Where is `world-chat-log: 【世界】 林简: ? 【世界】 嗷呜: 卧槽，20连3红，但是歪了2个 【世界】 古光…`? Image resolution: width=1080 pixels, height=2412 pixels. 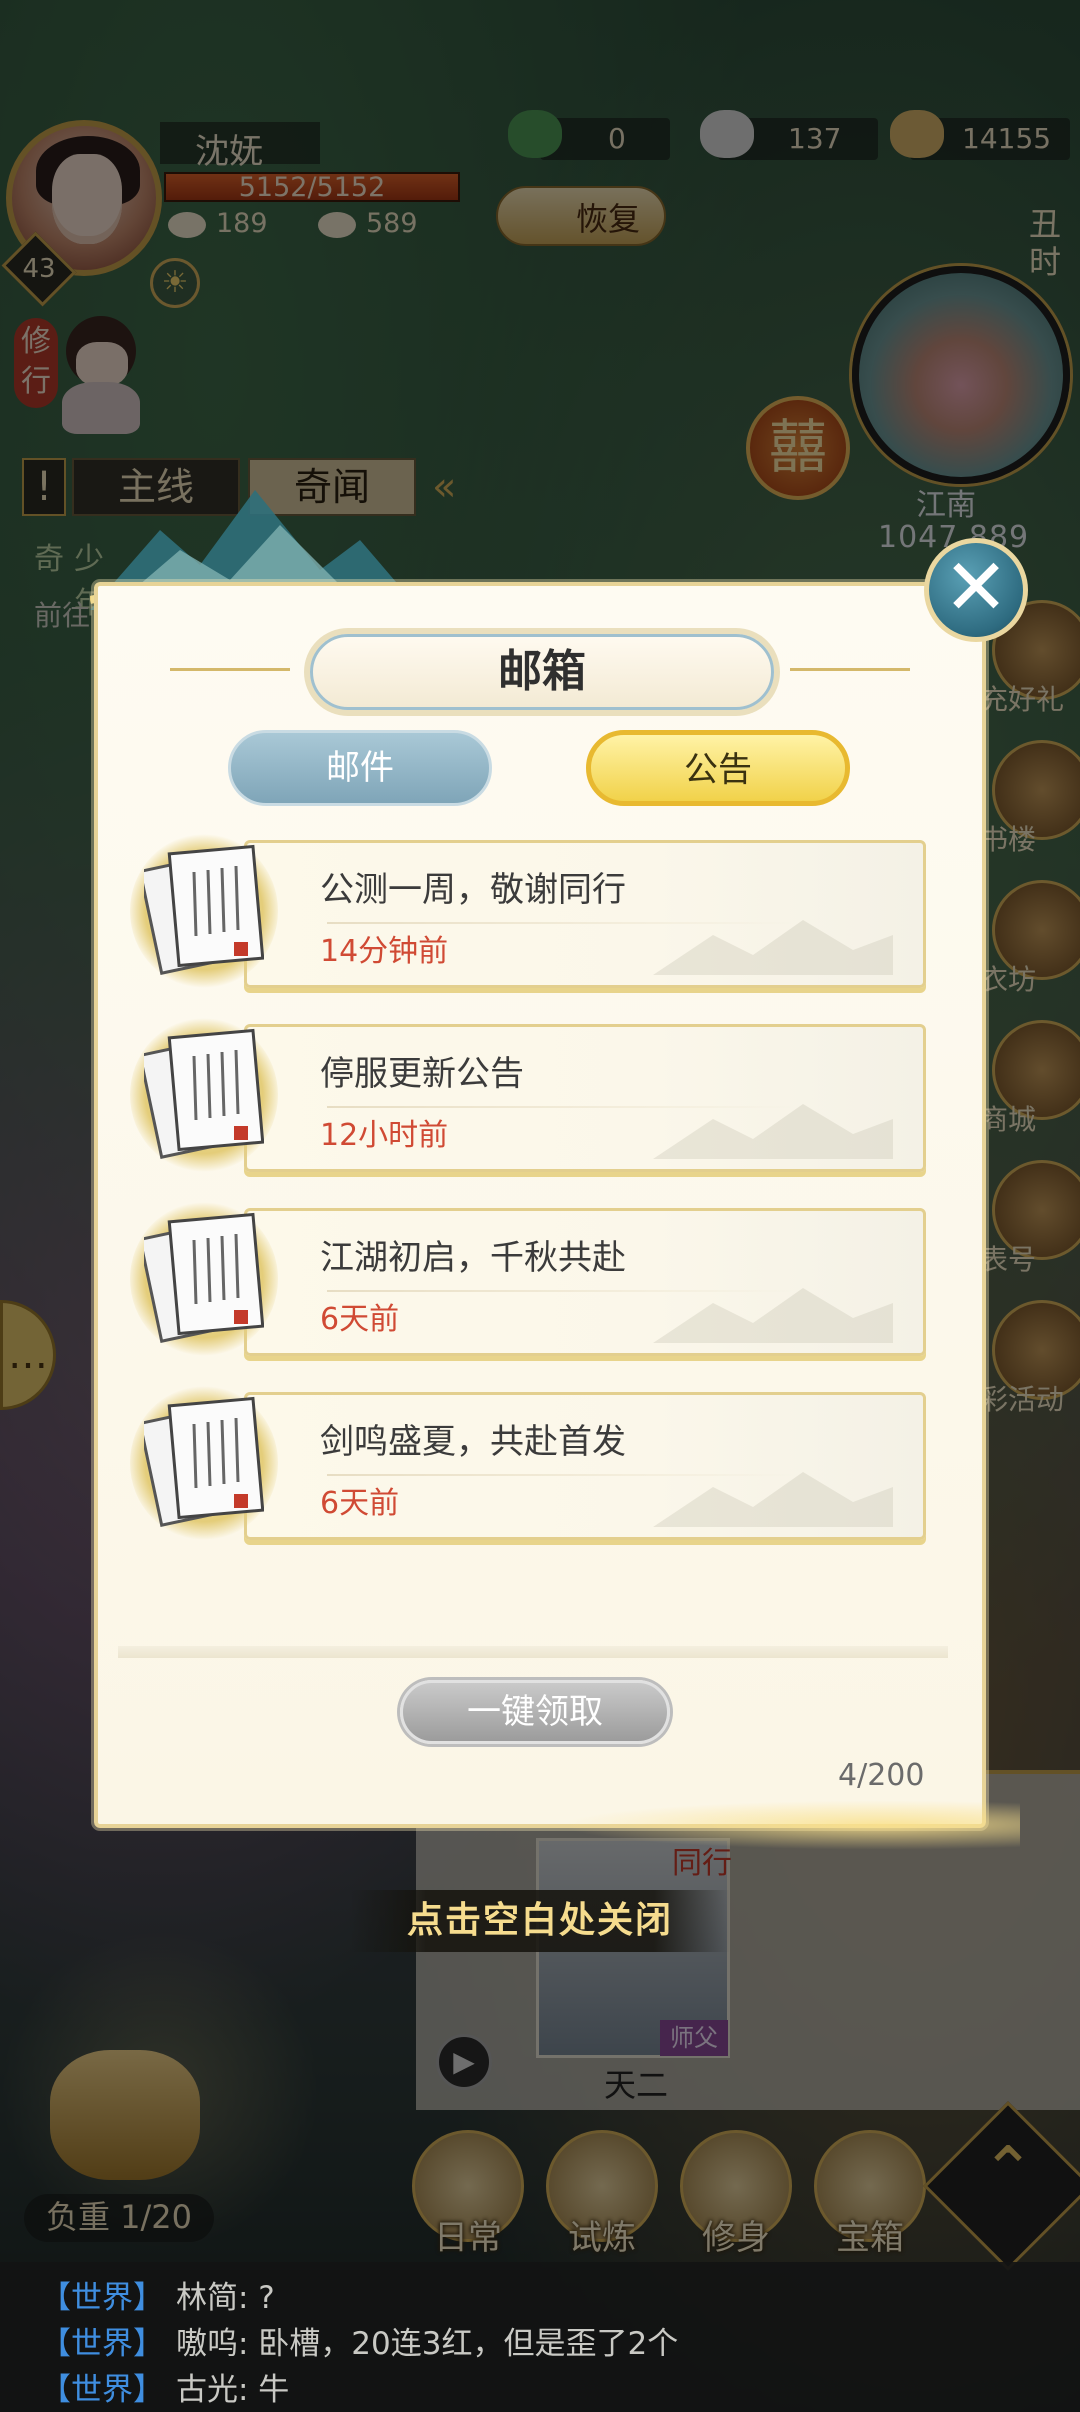 world-chat-log: 【世界】 林简: ? 【世界】 嗷呜: 卧槽，20连3红，但是歪了2个 【世界】 古光… is located at coordinates (540, 2337).